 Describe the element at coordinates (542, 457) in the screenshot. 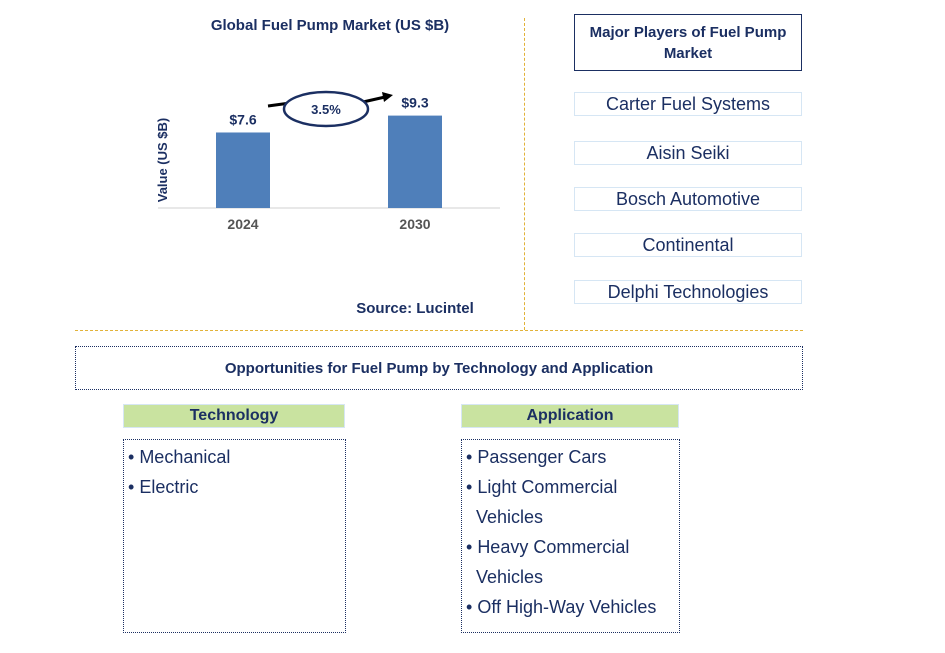

I see `list-item-text: Passenger Cars` at that location.